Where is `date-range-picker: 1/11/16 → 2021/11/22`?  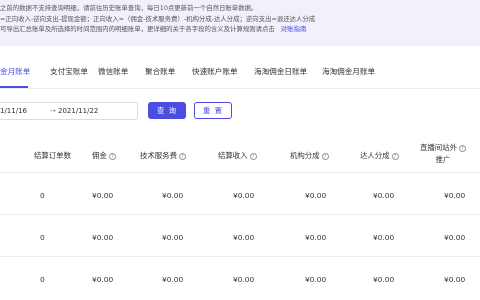 date-range-picker: 1/11/16 → 2021/11/22 is located at coordinates (69, 111).